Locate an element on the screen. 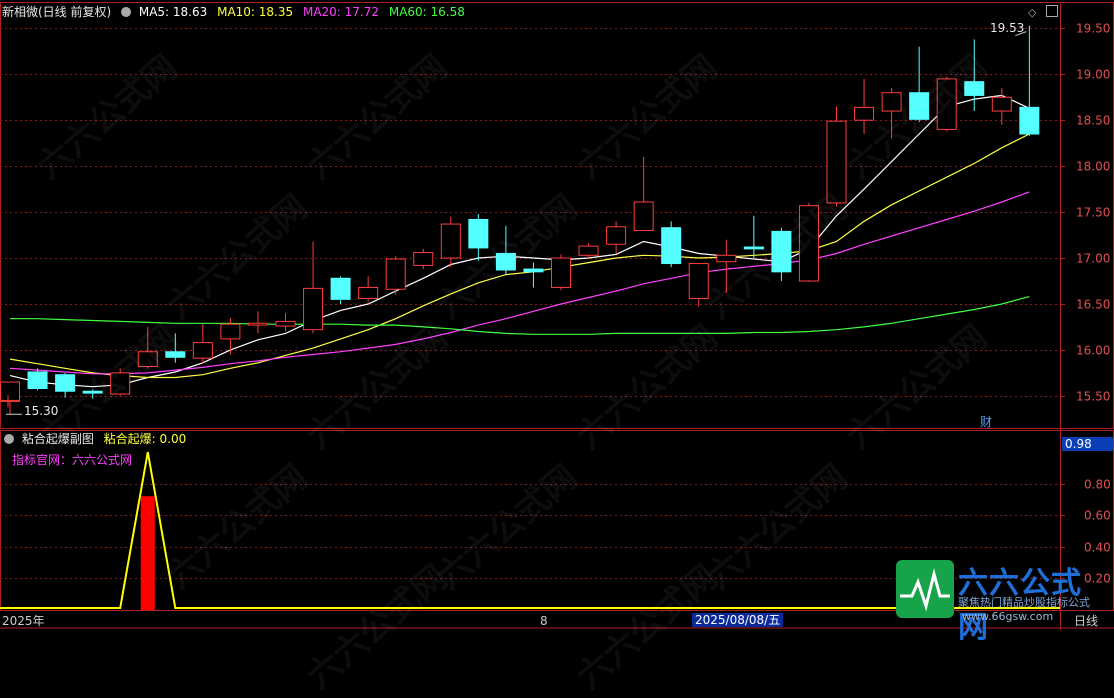 This screenshot has width=1114, height=698. sub-y-tick-label: 0.60 is located at coordinates (1097, 516).